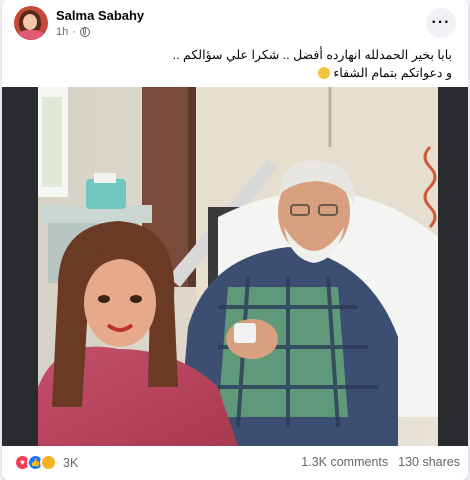 This screenshot has width=470, height=480. I want to click on post-time: 1h, so click(62, 32).